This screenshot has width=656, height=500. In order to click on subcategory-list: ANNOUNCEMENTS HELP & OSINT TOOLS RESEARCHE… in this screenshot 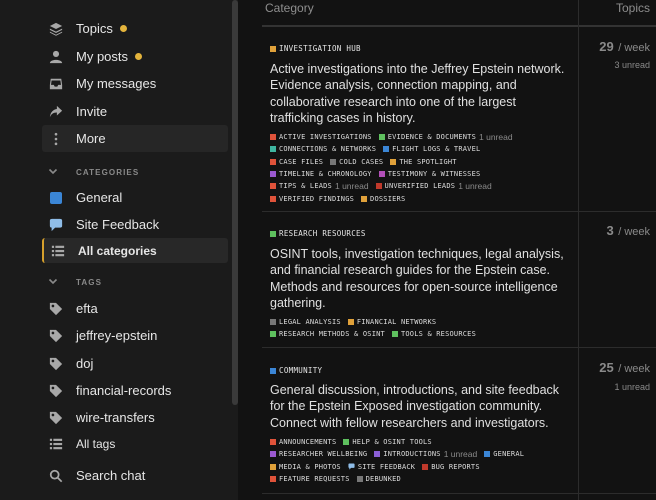, I will do `click(421, 460)`.